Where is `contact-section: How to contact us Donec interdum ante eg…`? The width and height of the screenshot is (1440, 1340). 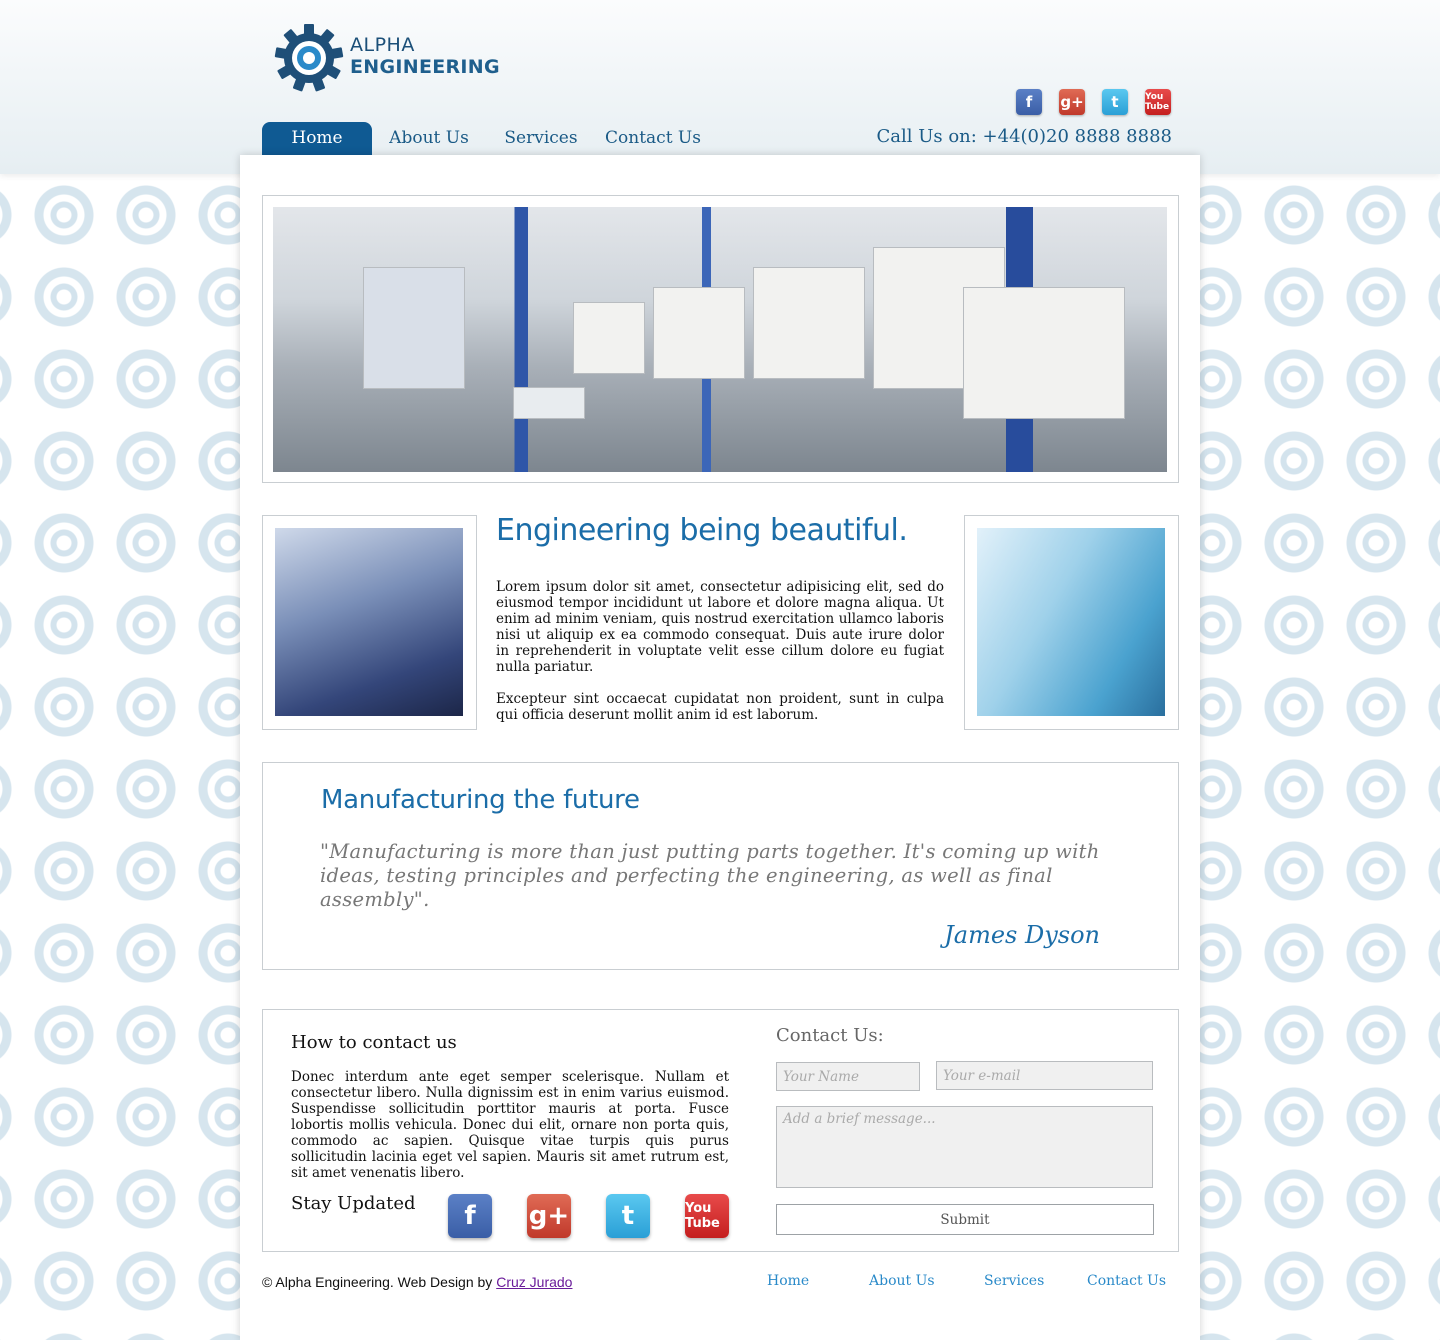
contact-section: How to contact us Donec interdum ante eg… is located at coordinates (720, 1130).